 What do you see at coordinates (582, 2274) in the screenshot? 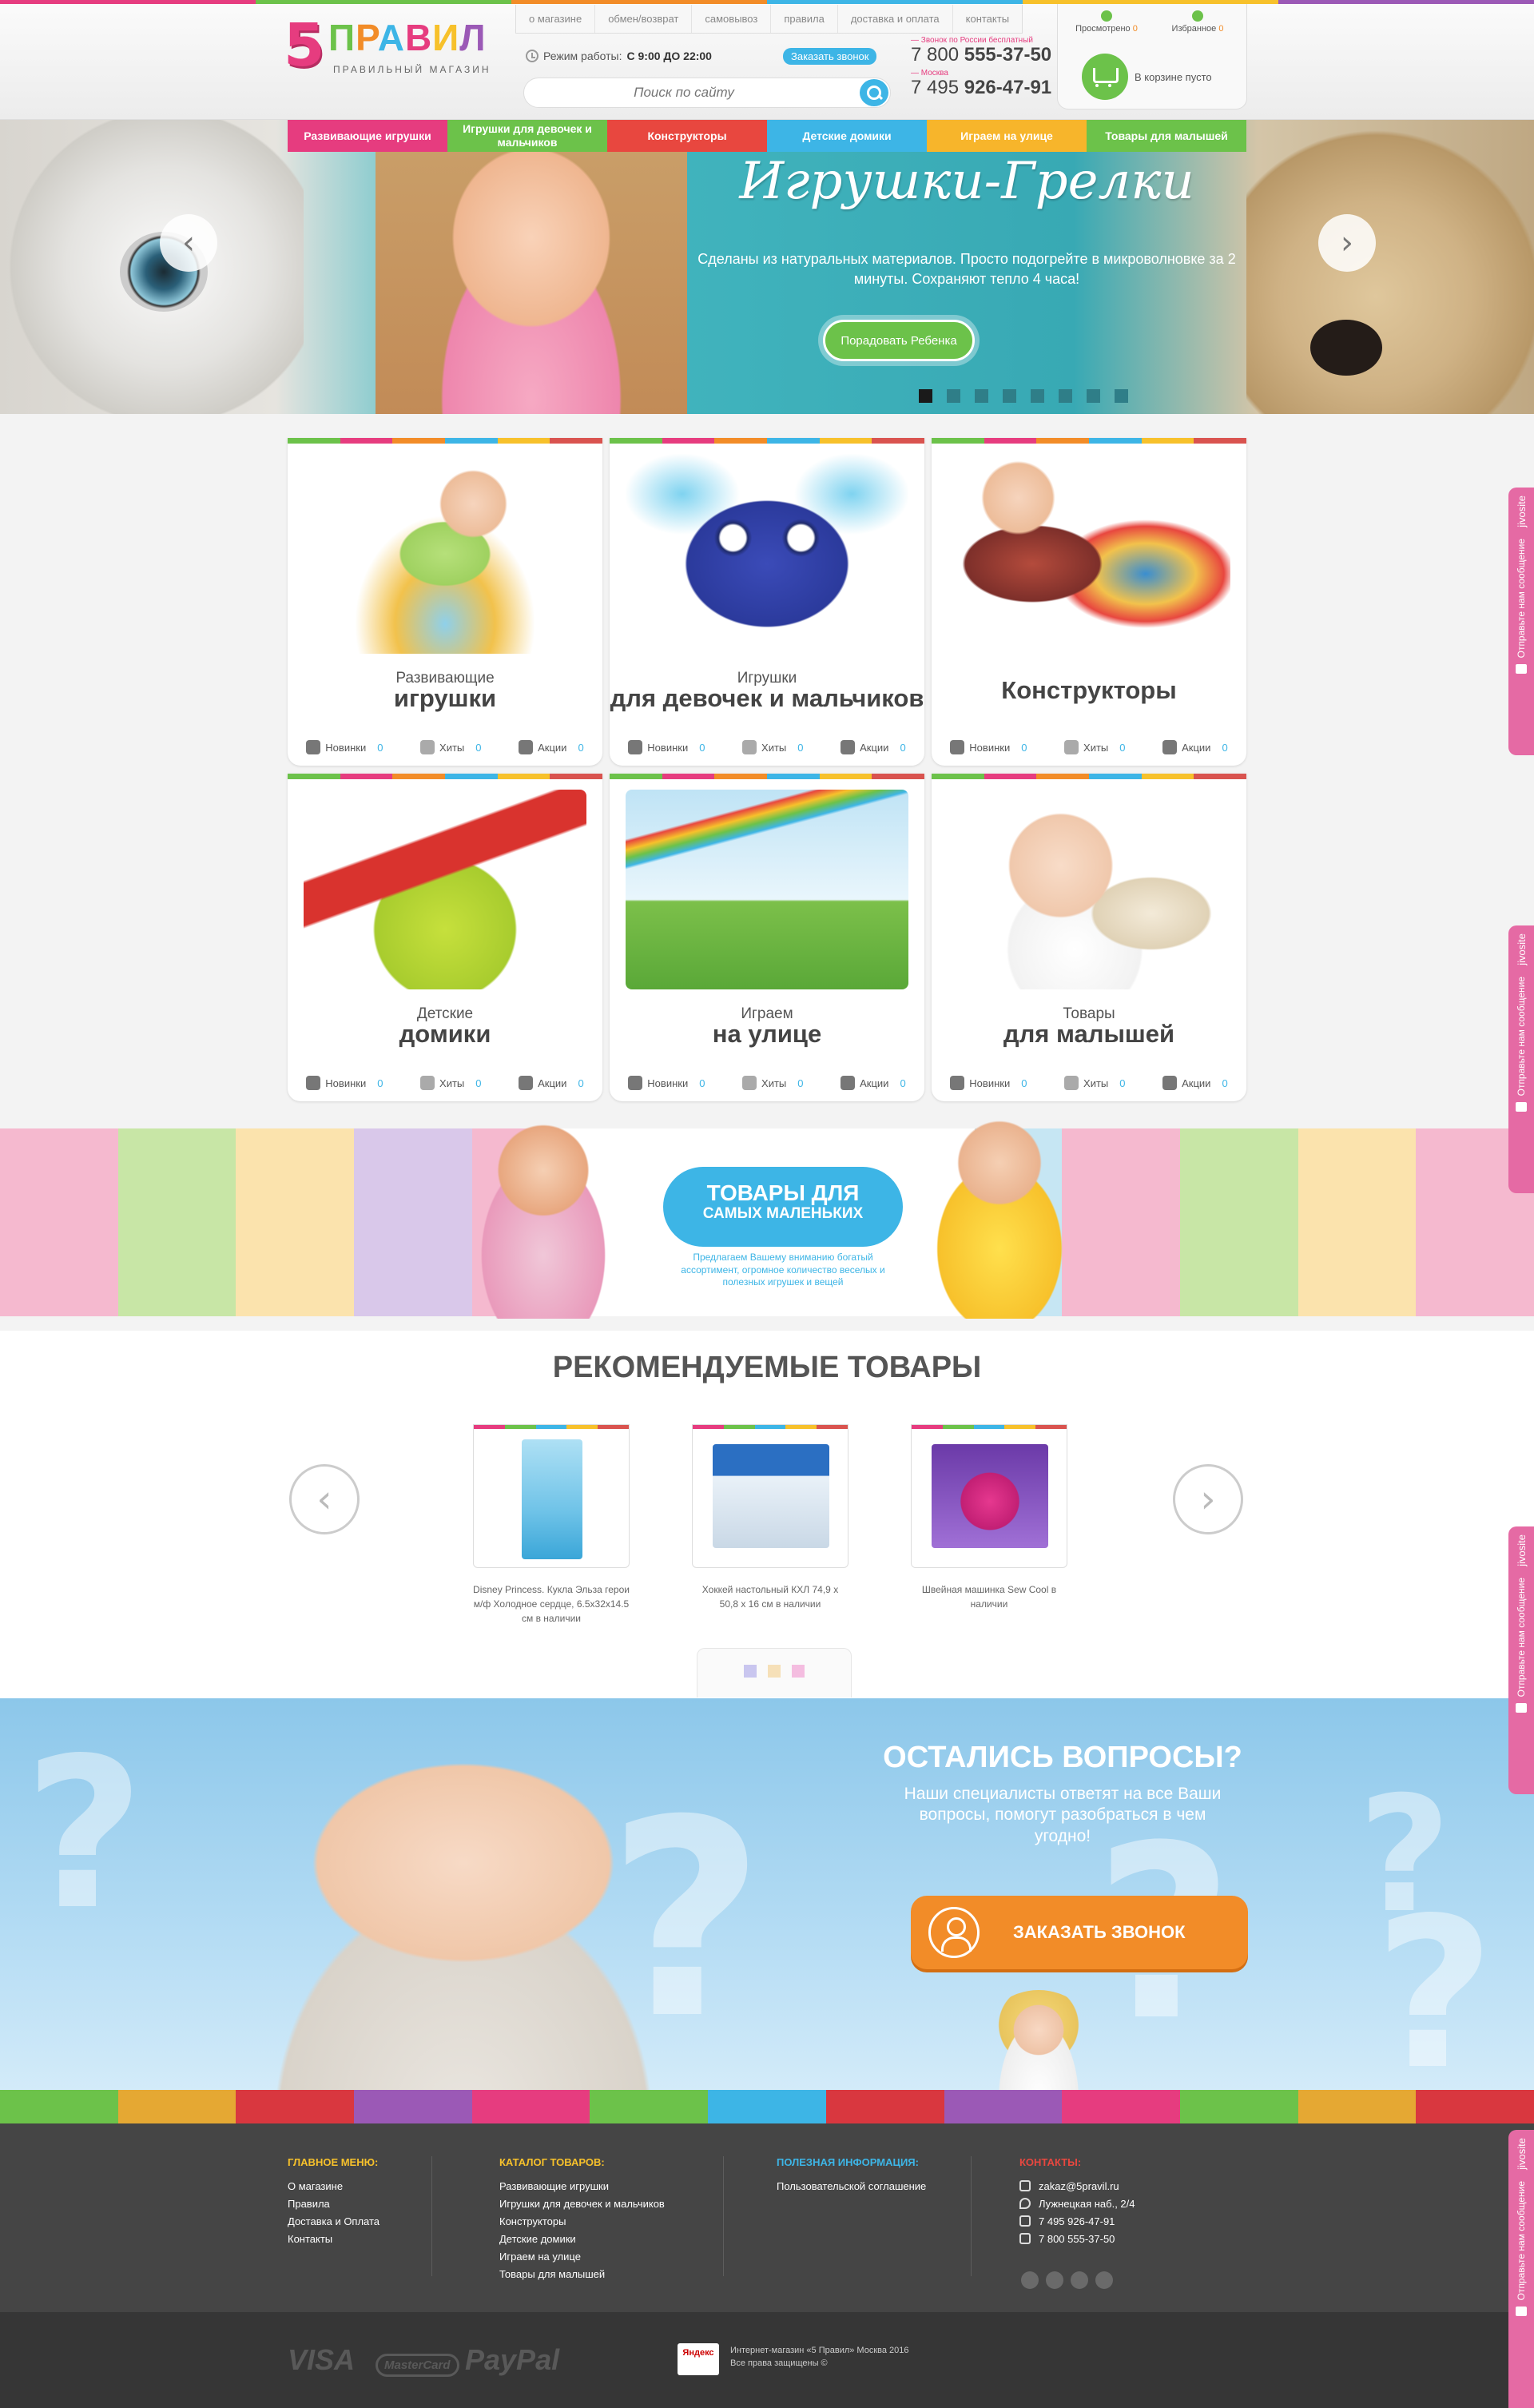
I see `footer-link: Товары для малышей` at bounding box center [582, 2274].